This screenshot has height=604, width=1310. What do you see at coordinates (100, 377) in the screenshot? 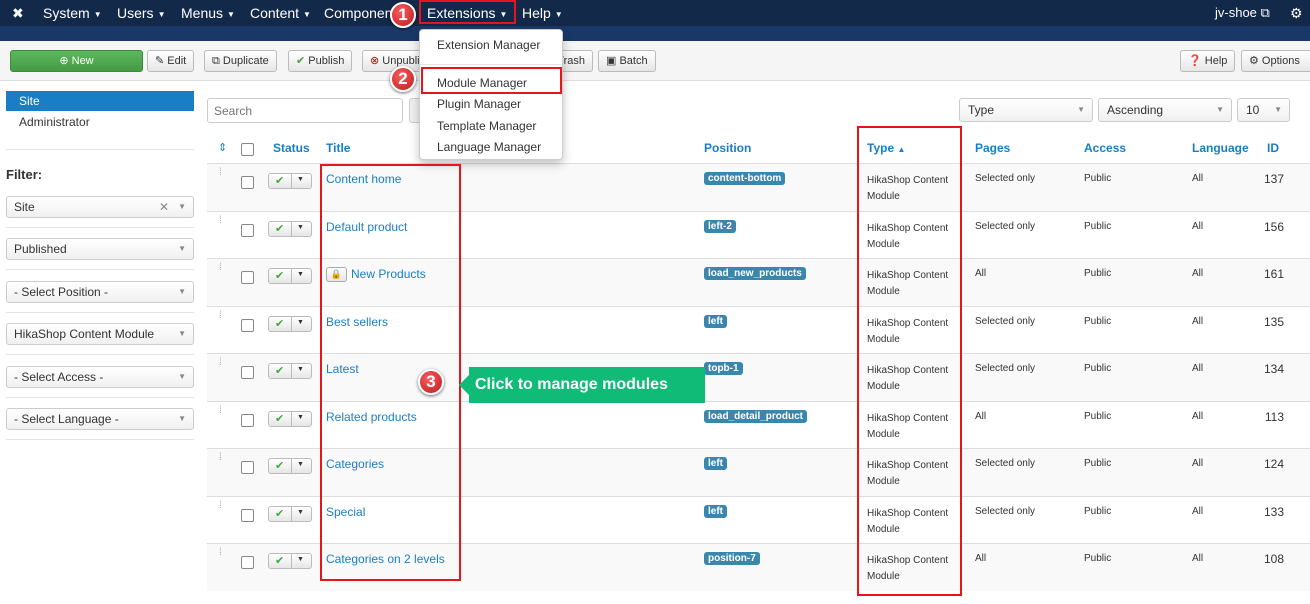
I see `filter-access: - Select Access - ▼` at bounding box center [100, 377].